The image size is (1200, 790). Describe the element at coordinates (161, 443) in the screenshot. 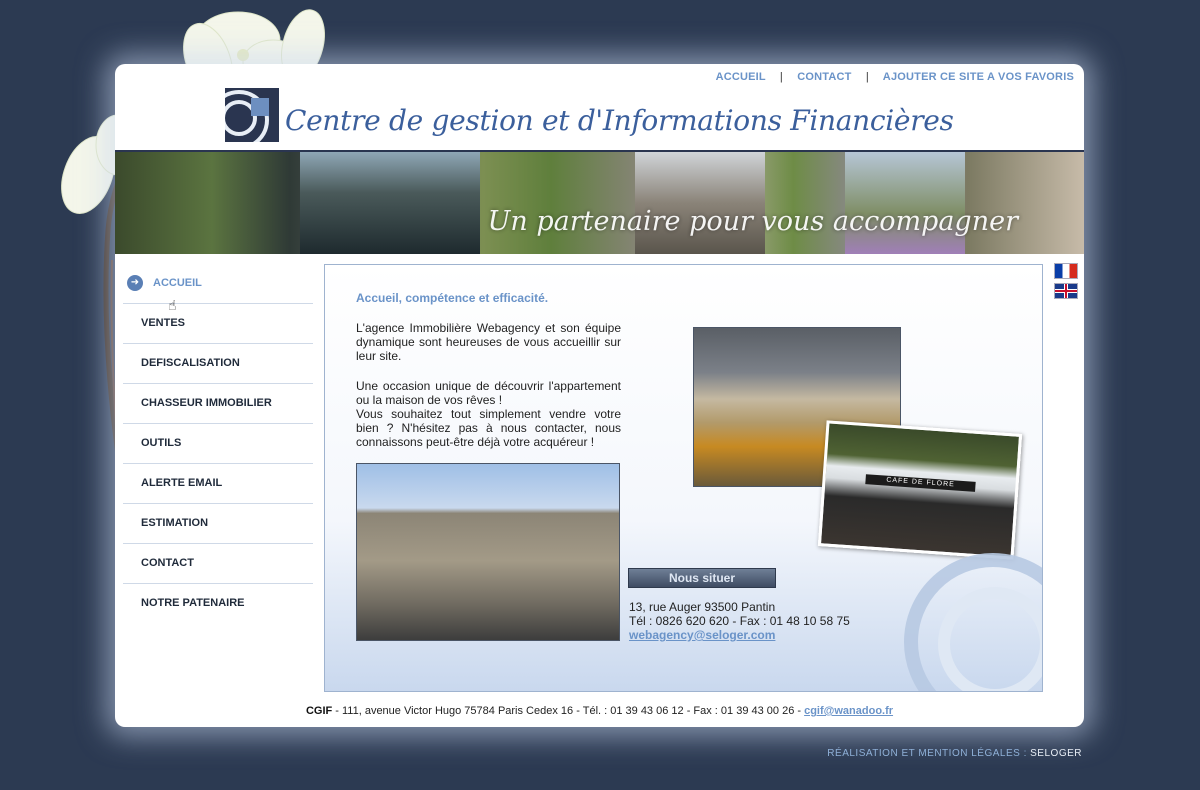

I see `sidebar-item-label: OUTILS` at that location.